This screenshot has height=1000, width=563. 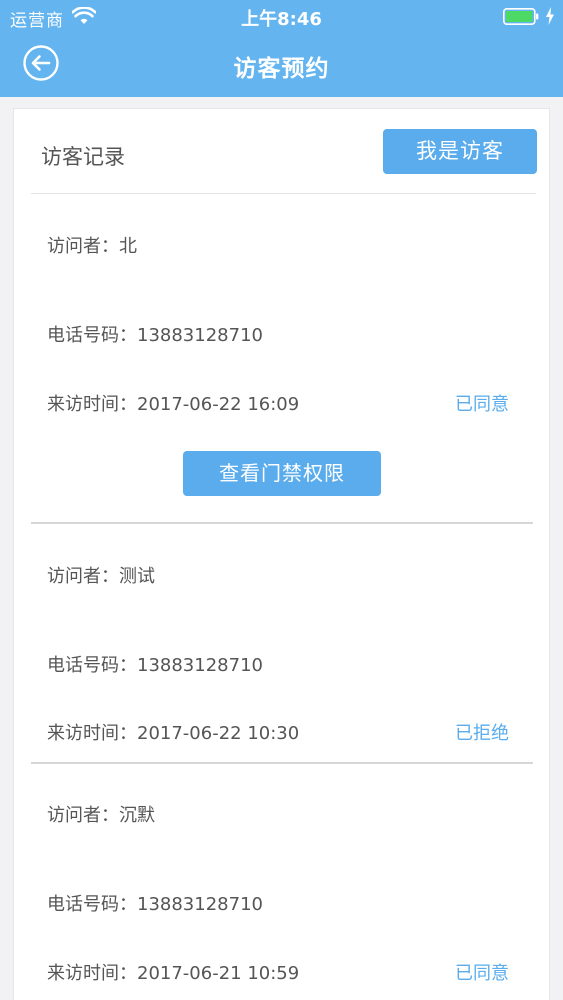 What do you see at coordinates (83, 157) in the screenshot?
I see `card-title: 访客记录` at bounding box center [83, 157].